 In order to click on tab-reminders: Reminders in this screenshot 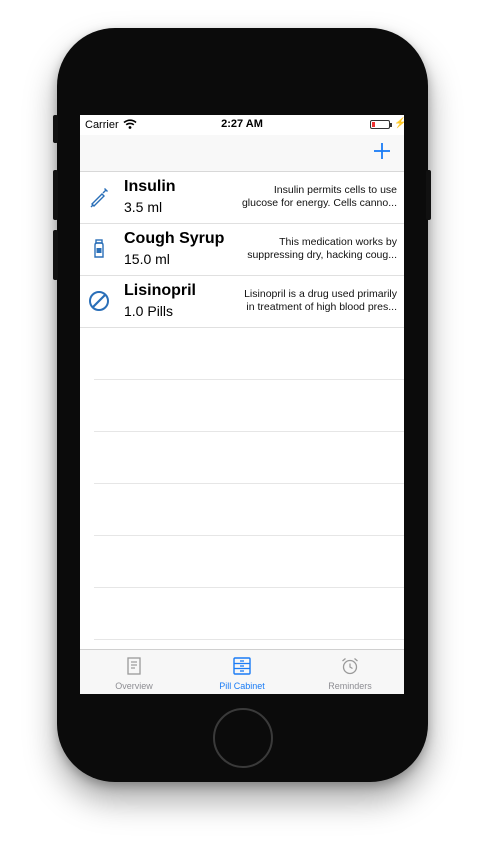, I will do `click(350, 672)`.